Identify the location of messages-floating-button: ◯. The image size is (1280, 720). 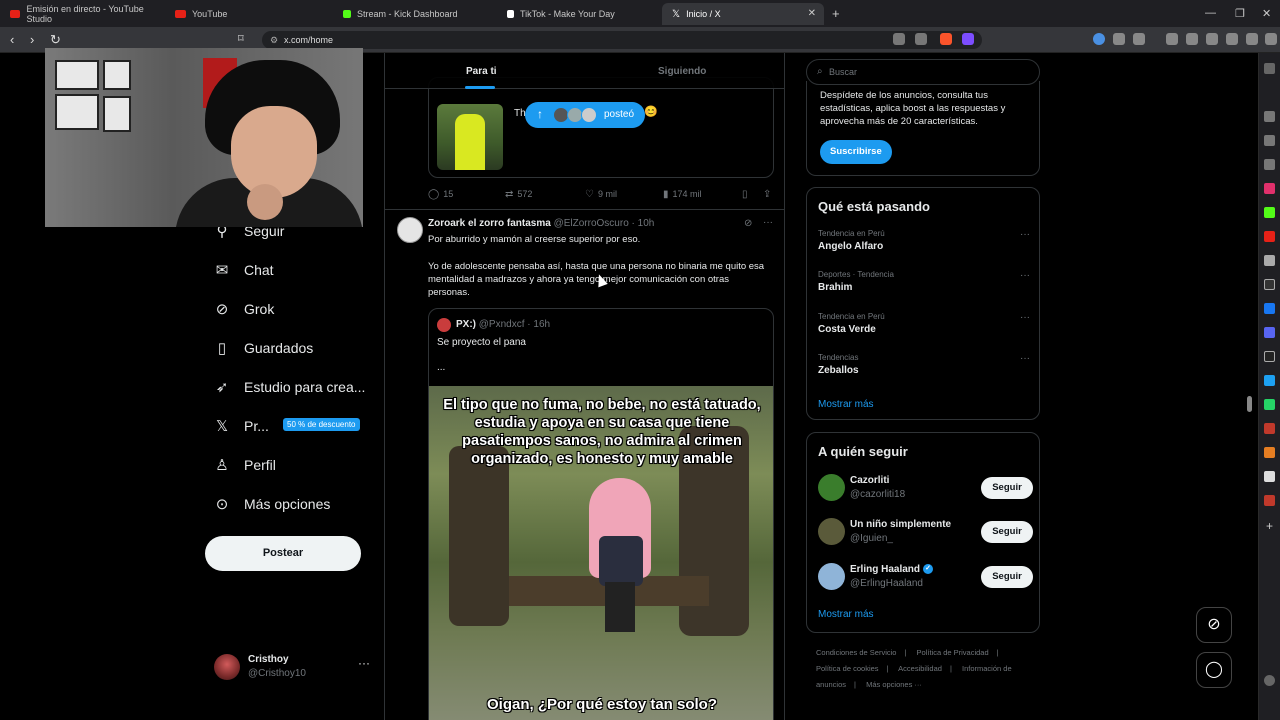
(1214, 670).